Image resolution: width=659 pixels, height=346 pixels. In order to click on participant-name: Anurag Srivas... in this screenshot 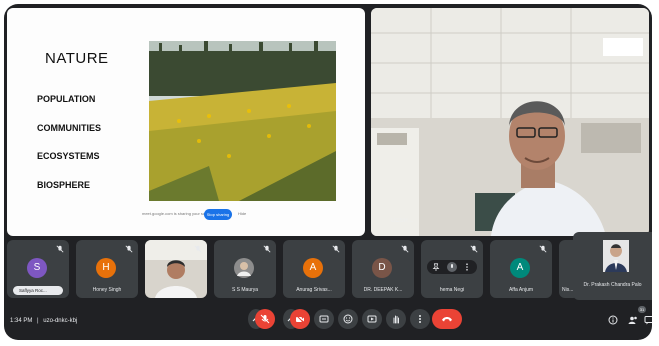, I will do `click(314, 290)`.